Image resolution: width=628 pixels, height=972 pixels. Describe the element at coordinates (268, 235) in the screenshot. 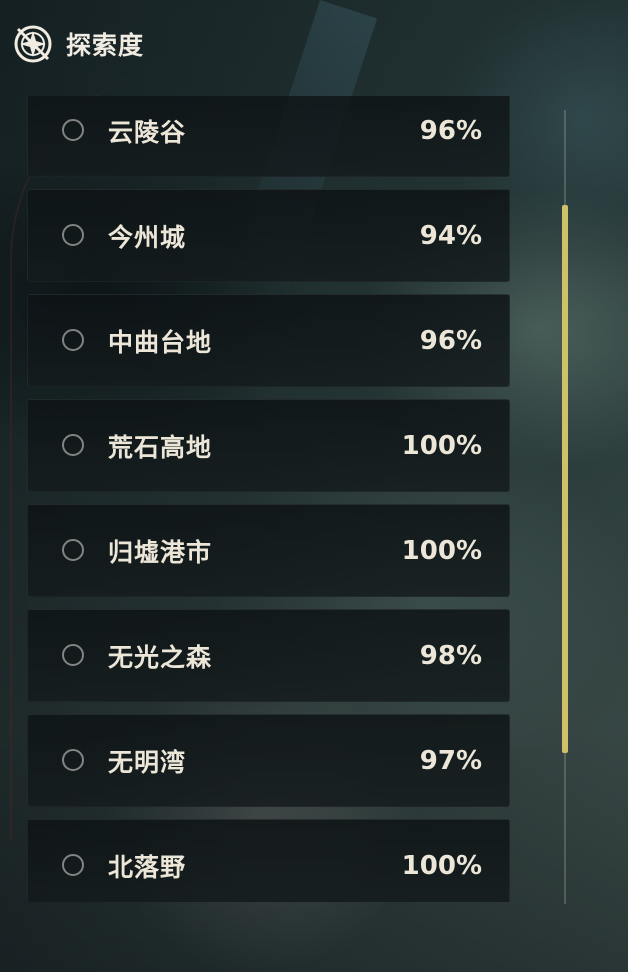

I see `region-row: 今州城 94%` at that location.